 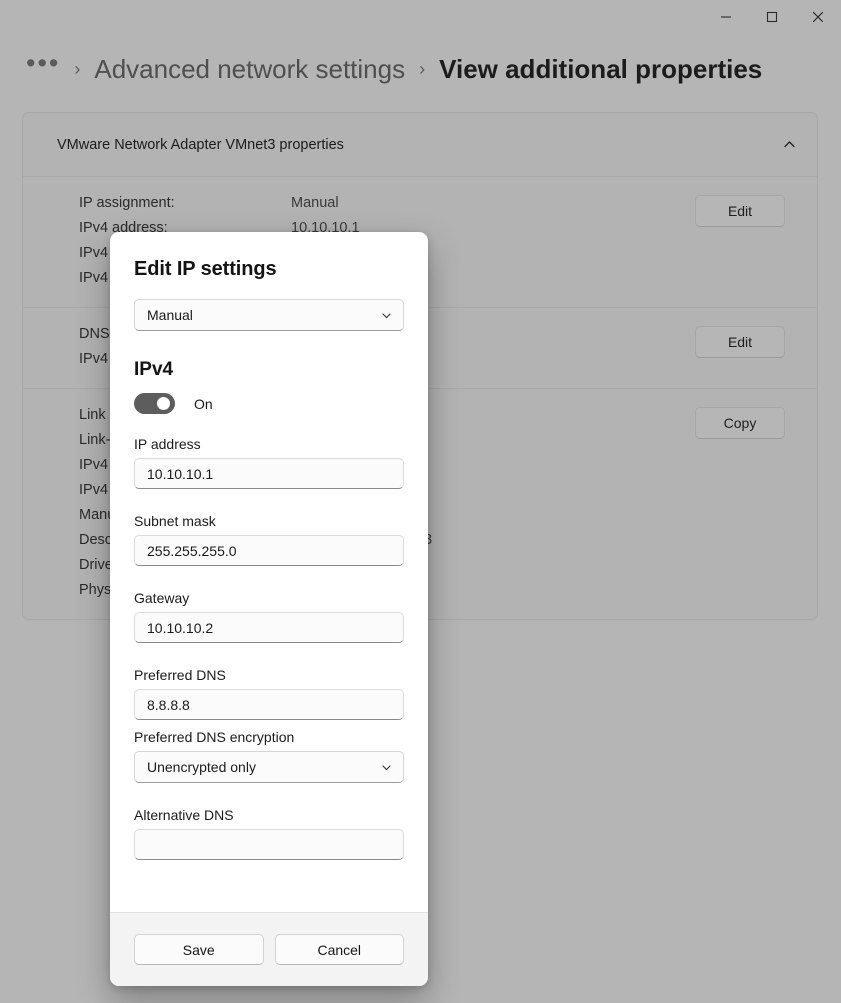 I want to click on ipv4-section-heading: IPv4, so click(x=154, y=369).